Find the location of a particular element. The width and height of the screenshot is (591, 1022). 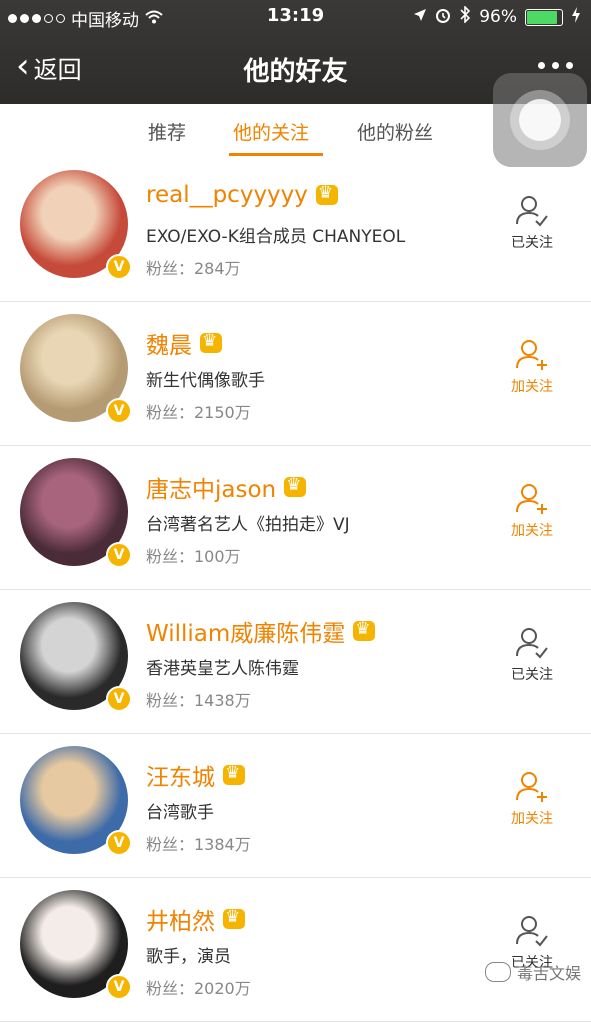

user-name-line: 魏晨 is located at coordinates (184, 343).